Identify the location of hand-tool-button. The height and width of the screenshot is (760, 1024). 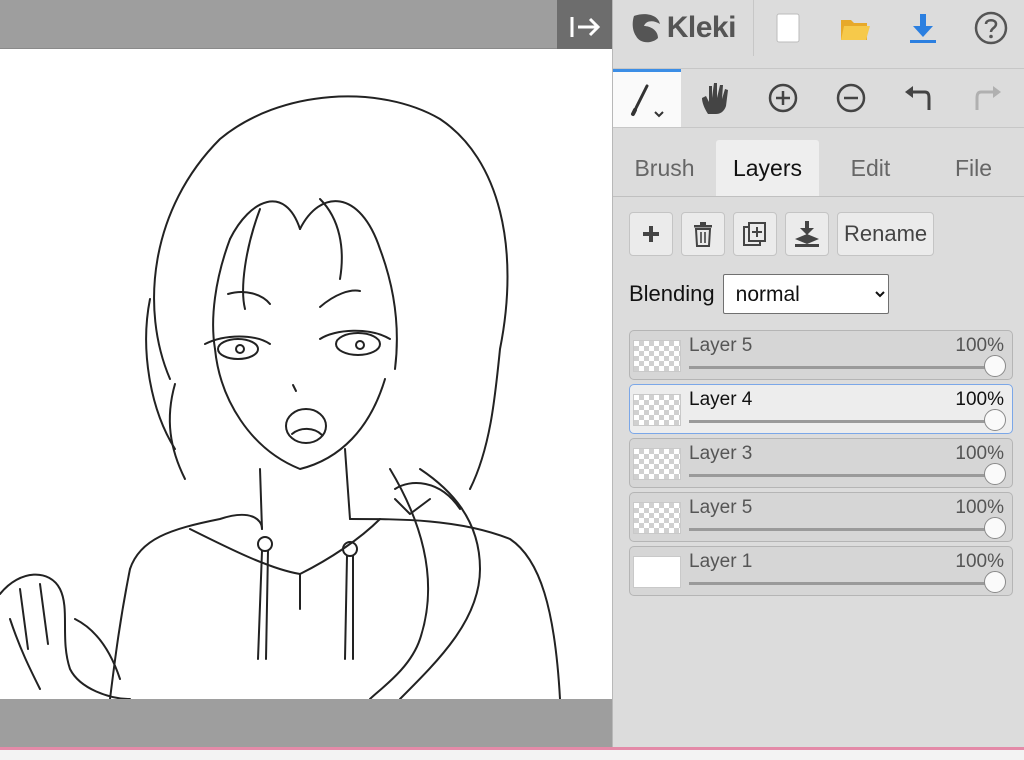
(715, 98).